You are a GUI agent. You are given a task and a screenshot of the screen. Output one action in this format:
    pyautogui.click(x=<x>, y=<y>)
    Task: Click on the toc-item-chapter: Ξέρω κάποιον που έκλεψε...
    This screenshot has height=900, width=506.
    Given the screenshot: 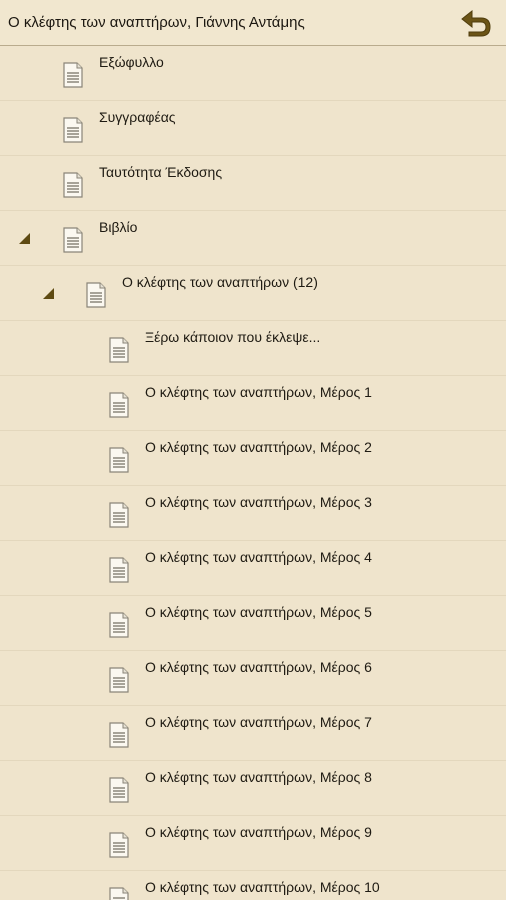 What is the action you would take?
    pyautogui.click(x=253, y=348)
    